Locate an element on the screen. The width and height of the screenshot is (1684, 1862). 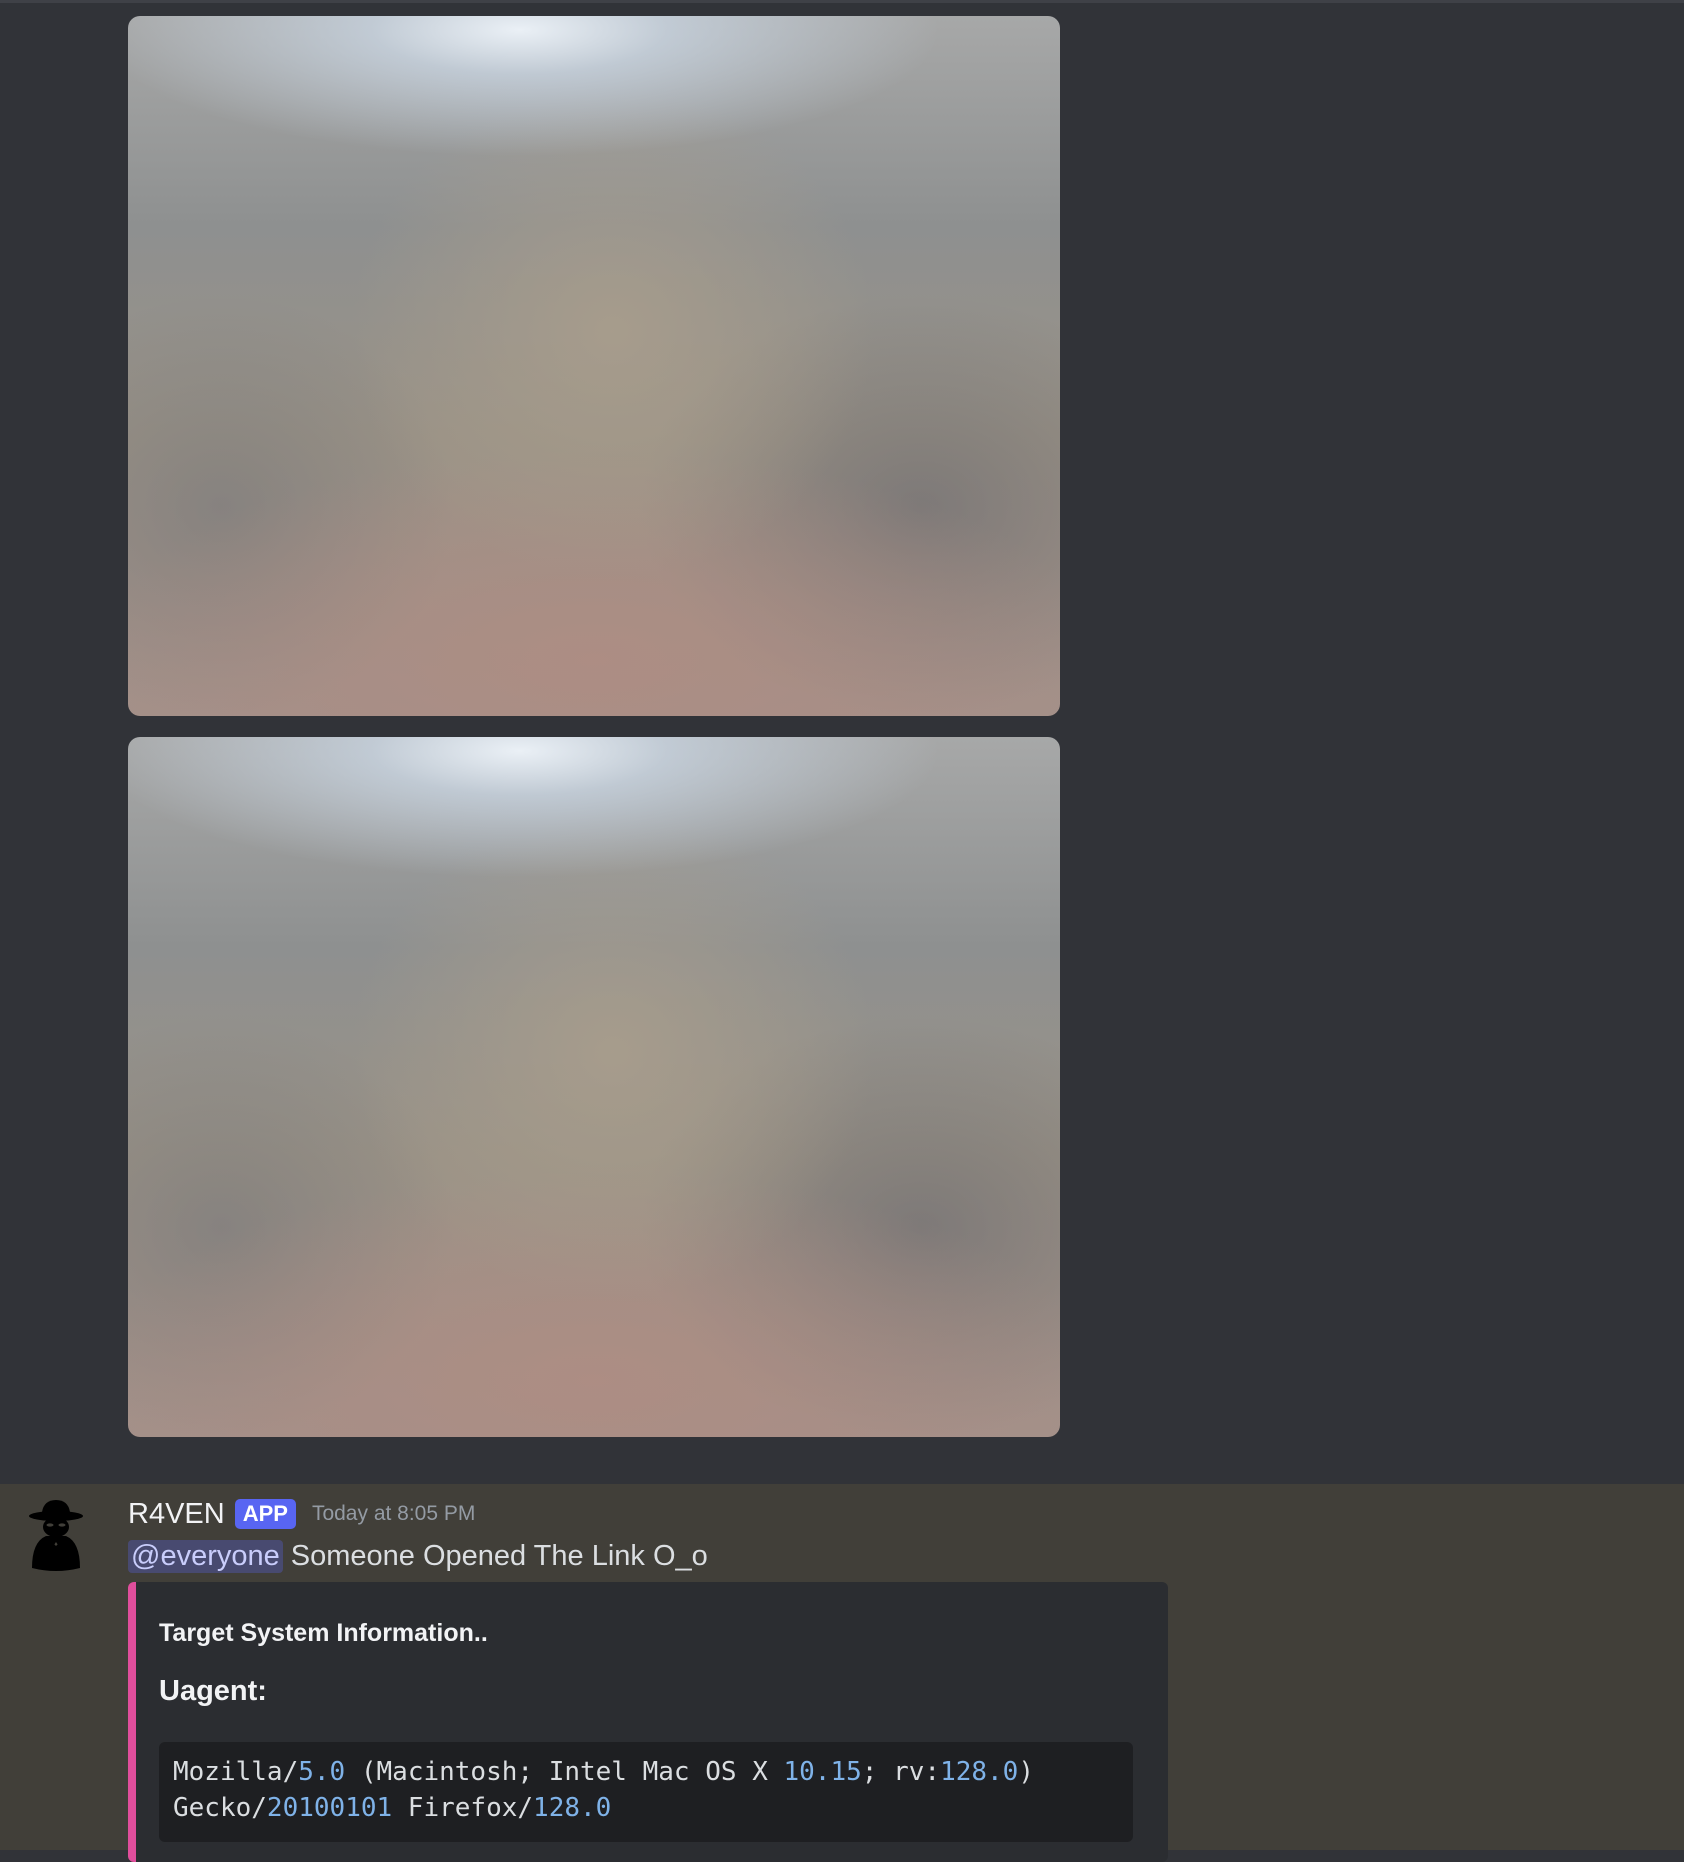
code-line: Gecko/20100101 Firefox/128.0 is located at coordinates (392, 1808).